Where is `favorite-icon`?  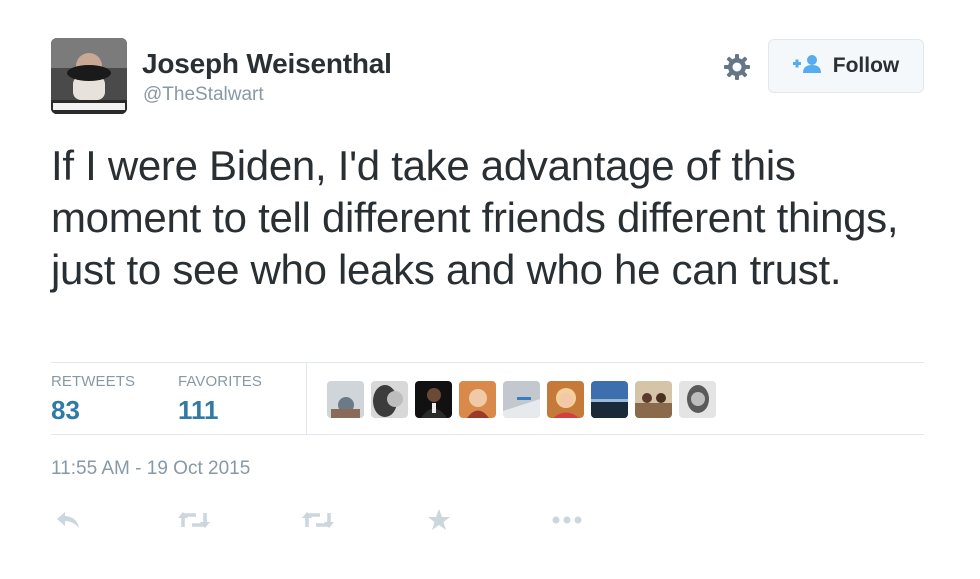
favorite-icon is located at coordinates (439, 520).